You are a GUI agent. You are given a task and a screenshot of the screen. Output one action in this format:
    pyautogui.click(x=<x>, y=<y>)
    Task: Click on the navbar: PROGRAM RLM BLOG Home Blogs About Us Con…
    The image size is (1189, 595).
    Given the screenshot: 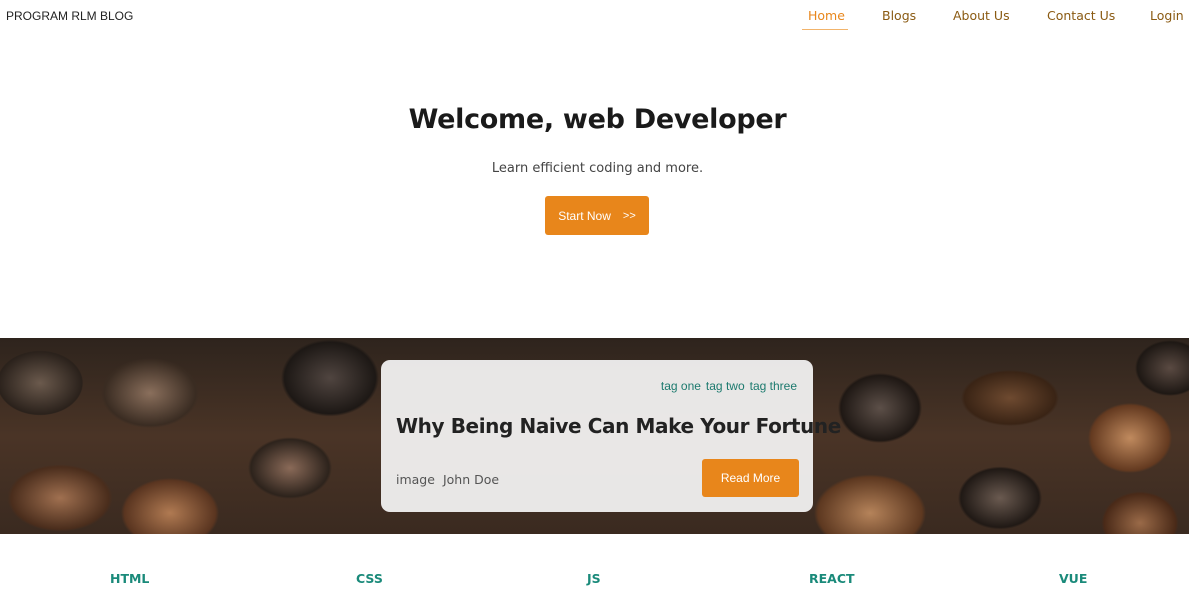 What is the action you would take?
    pyautogui.click(x=594, y=16)
    